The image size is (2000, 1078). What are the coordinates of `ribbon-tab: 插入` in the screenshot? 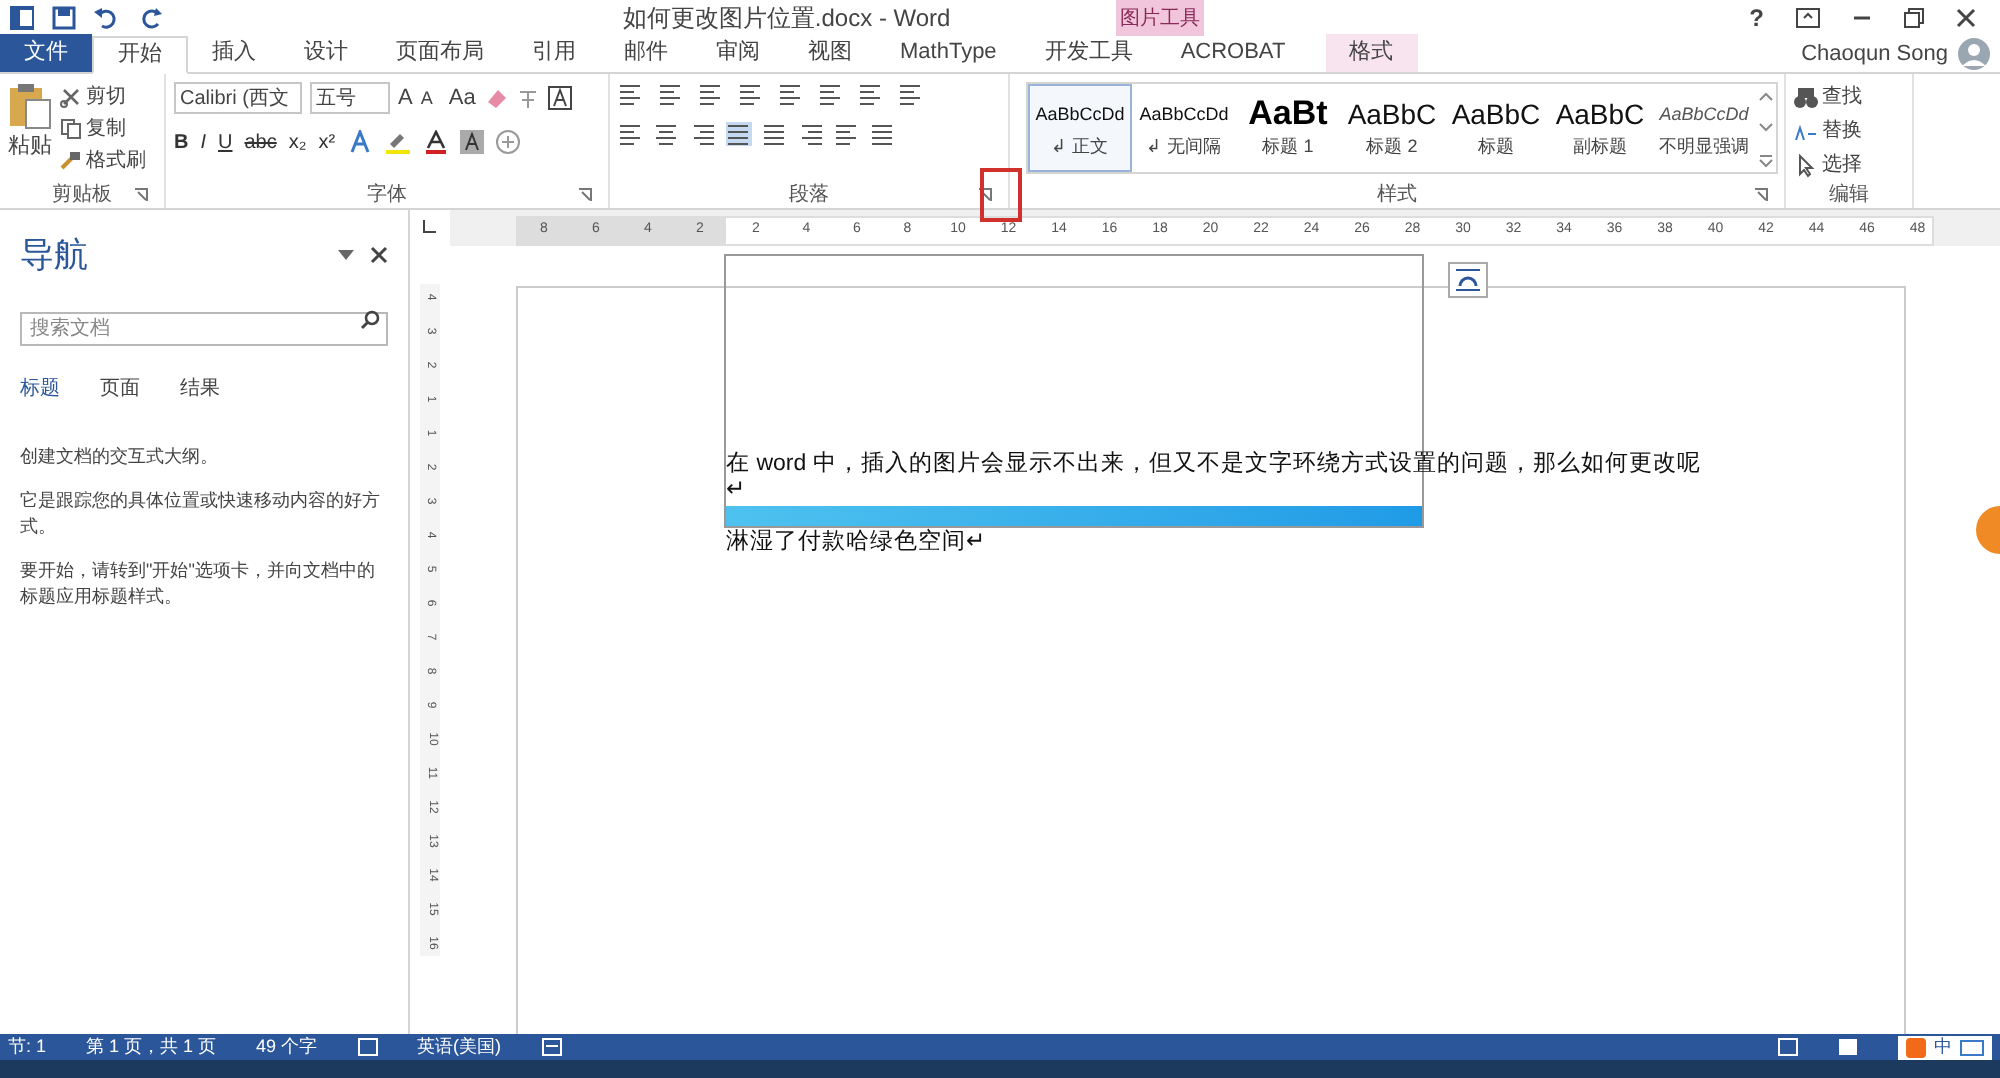 It's located at (234, 53).